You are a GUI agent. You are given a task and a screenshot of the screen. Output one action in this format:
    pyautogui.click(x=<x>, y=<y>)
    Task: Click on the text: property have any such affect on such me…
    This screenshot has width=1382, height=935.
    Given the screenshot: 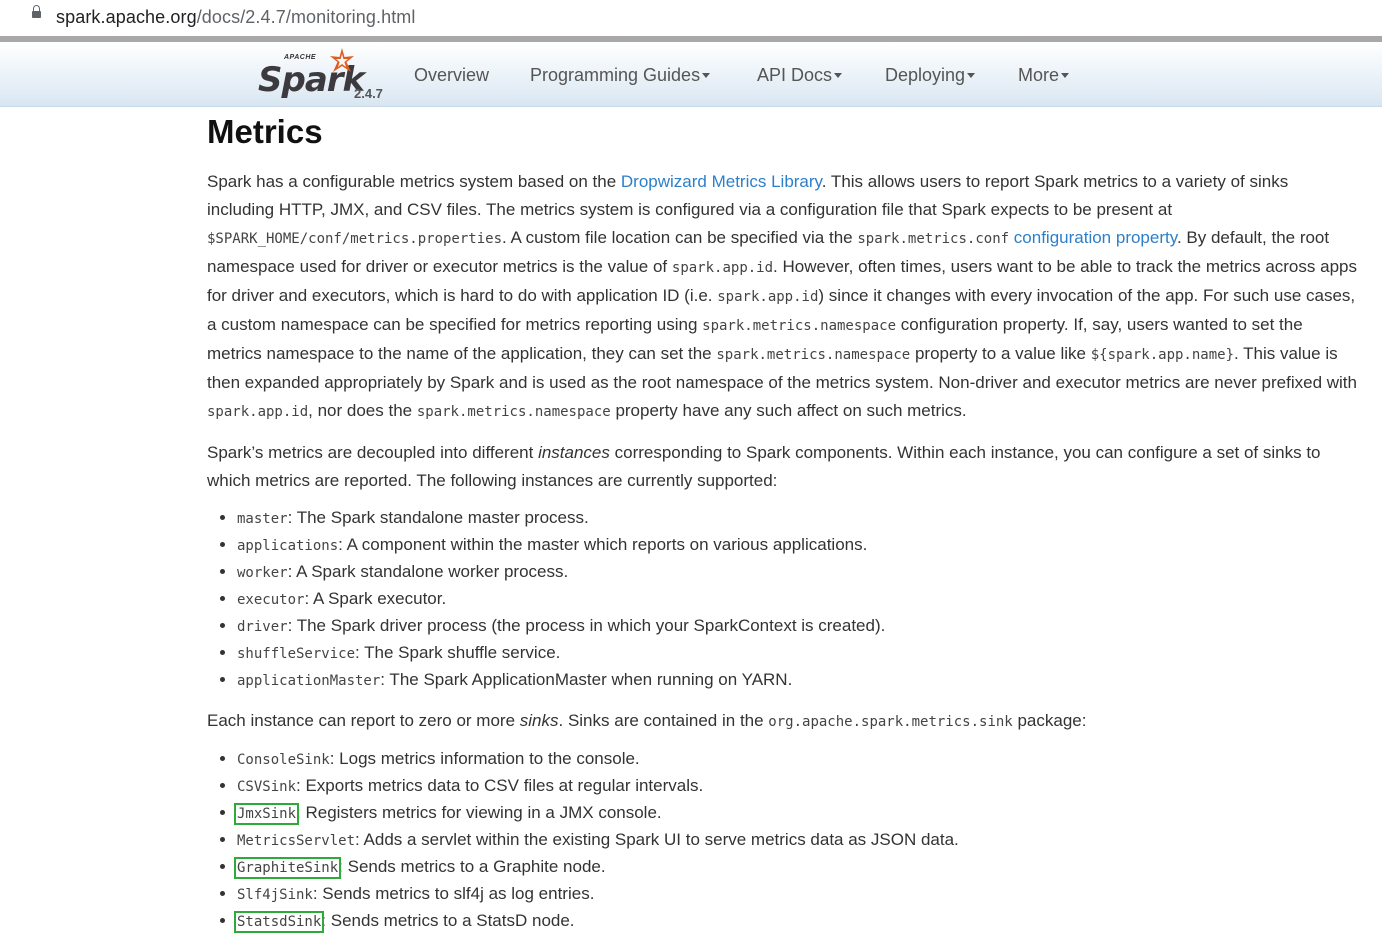 What is the action you would take?
    pyautogui.click(x=788, y=410)
    